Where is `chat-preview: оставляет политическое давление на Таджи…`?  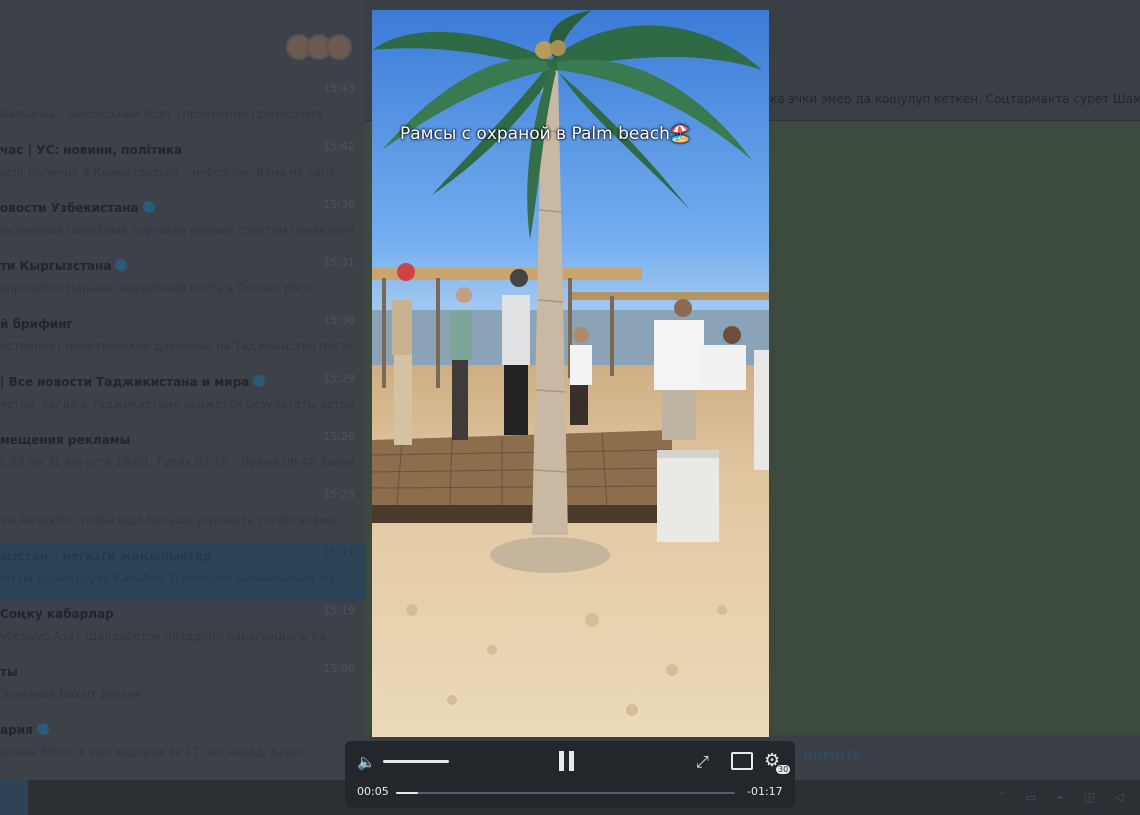
chat-preview: оставляет политическое давление на Таджи… is located at coordinates (177, 346).